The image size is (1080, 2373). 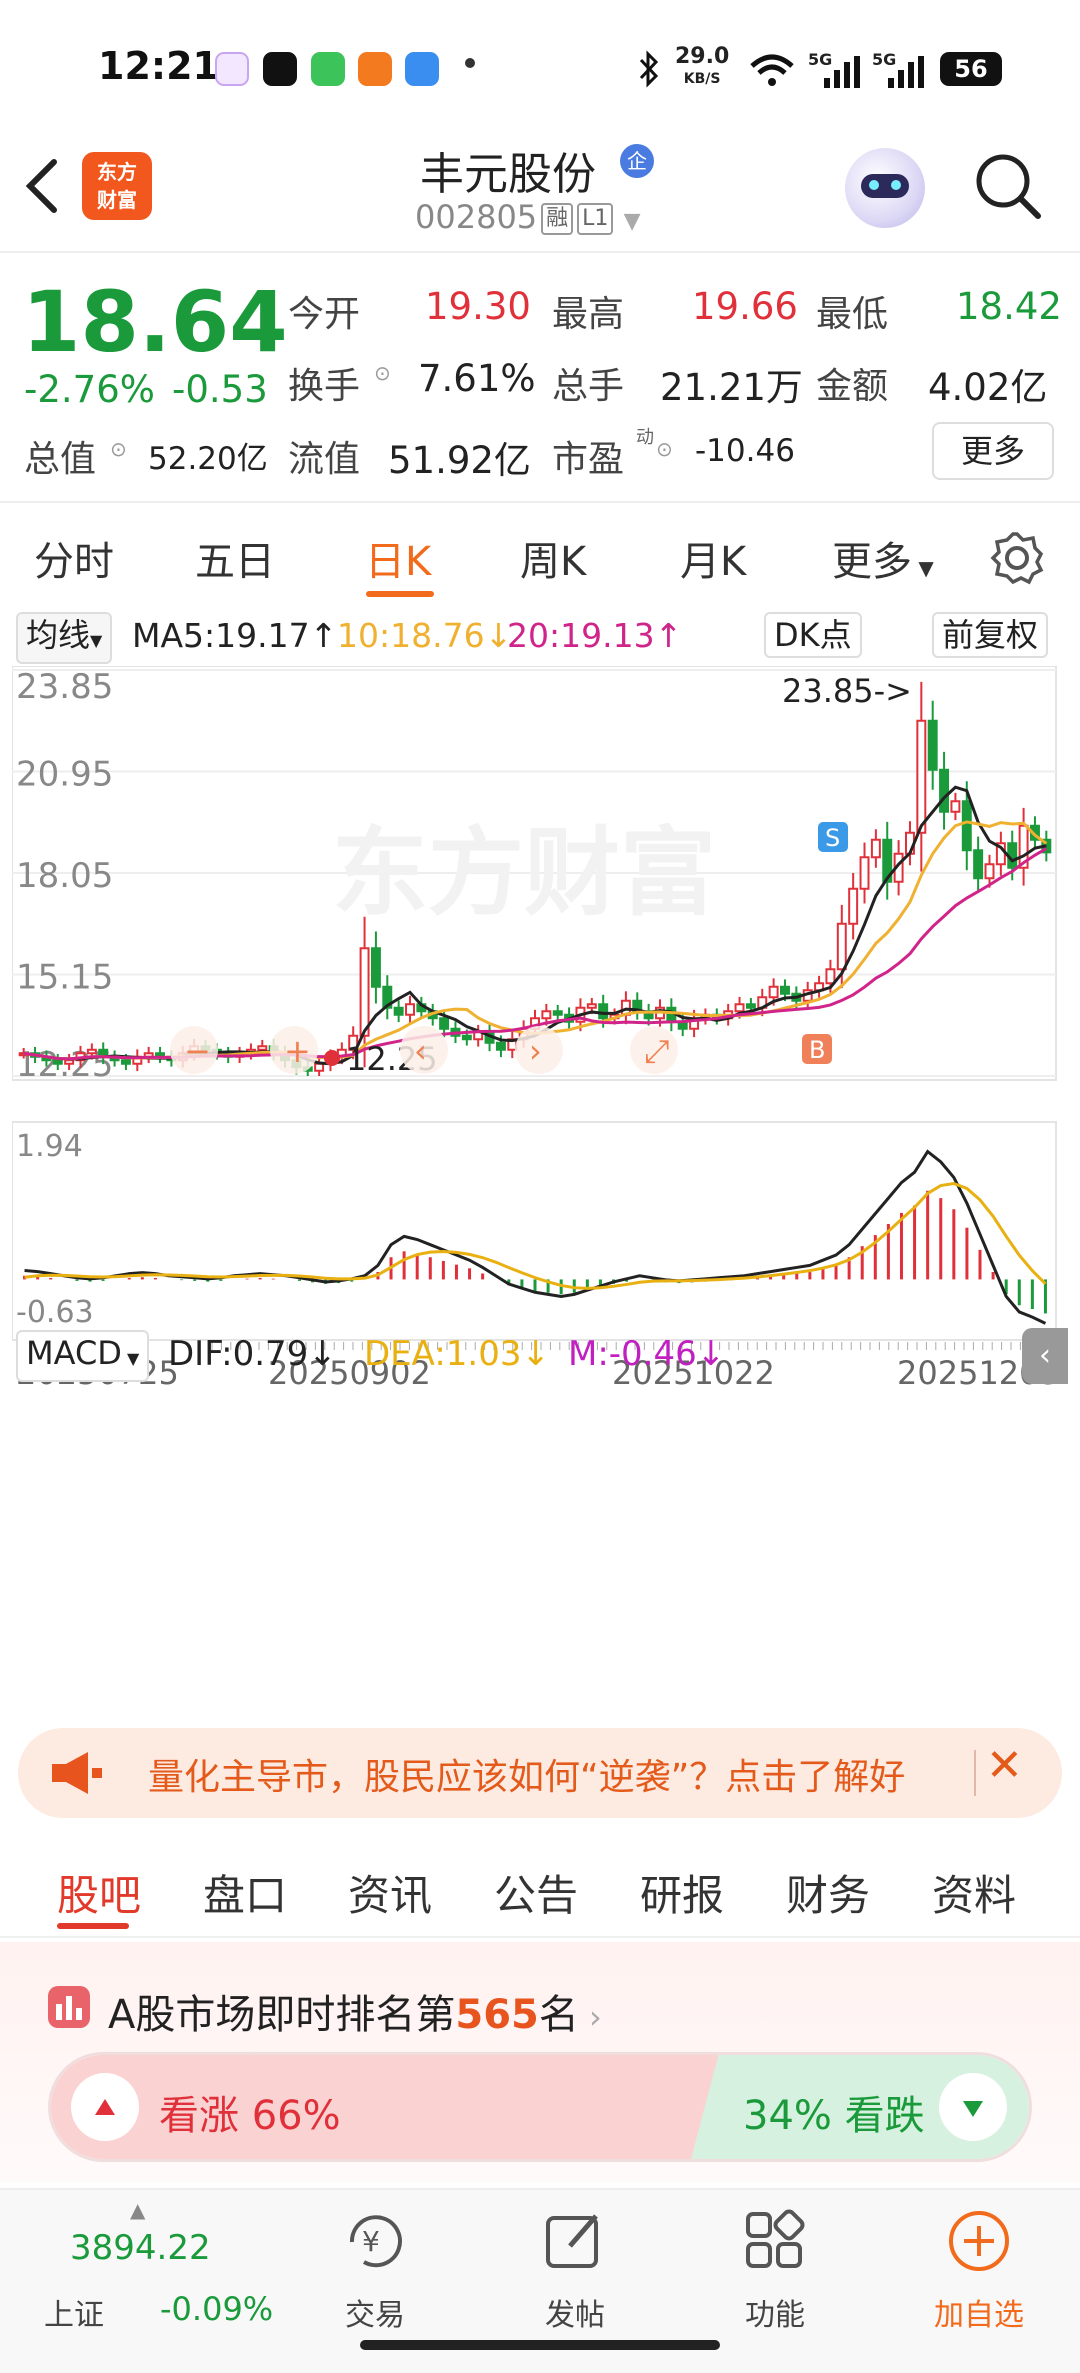 I want to click on nav-post: 发帖, so click(x=575, y=2312).